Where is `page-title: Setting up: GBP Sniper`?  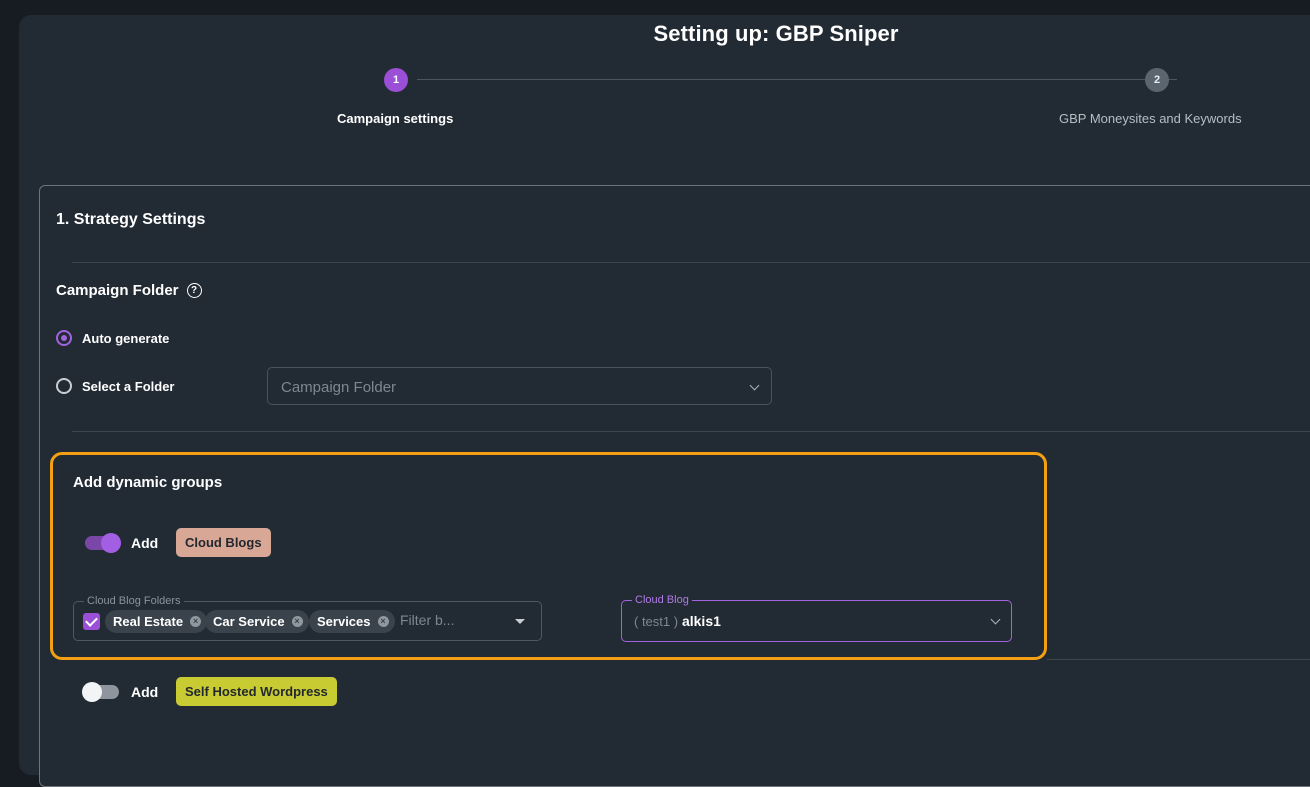 page-title: Setting up: GBP Sniper is located at coordinates (776, 33).